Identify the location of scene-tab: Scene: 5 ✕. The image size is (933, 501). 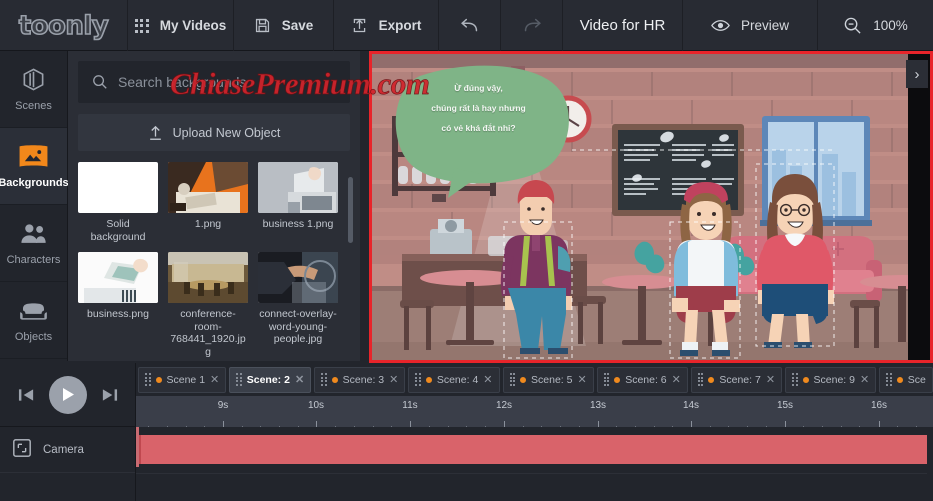
(548, 379).